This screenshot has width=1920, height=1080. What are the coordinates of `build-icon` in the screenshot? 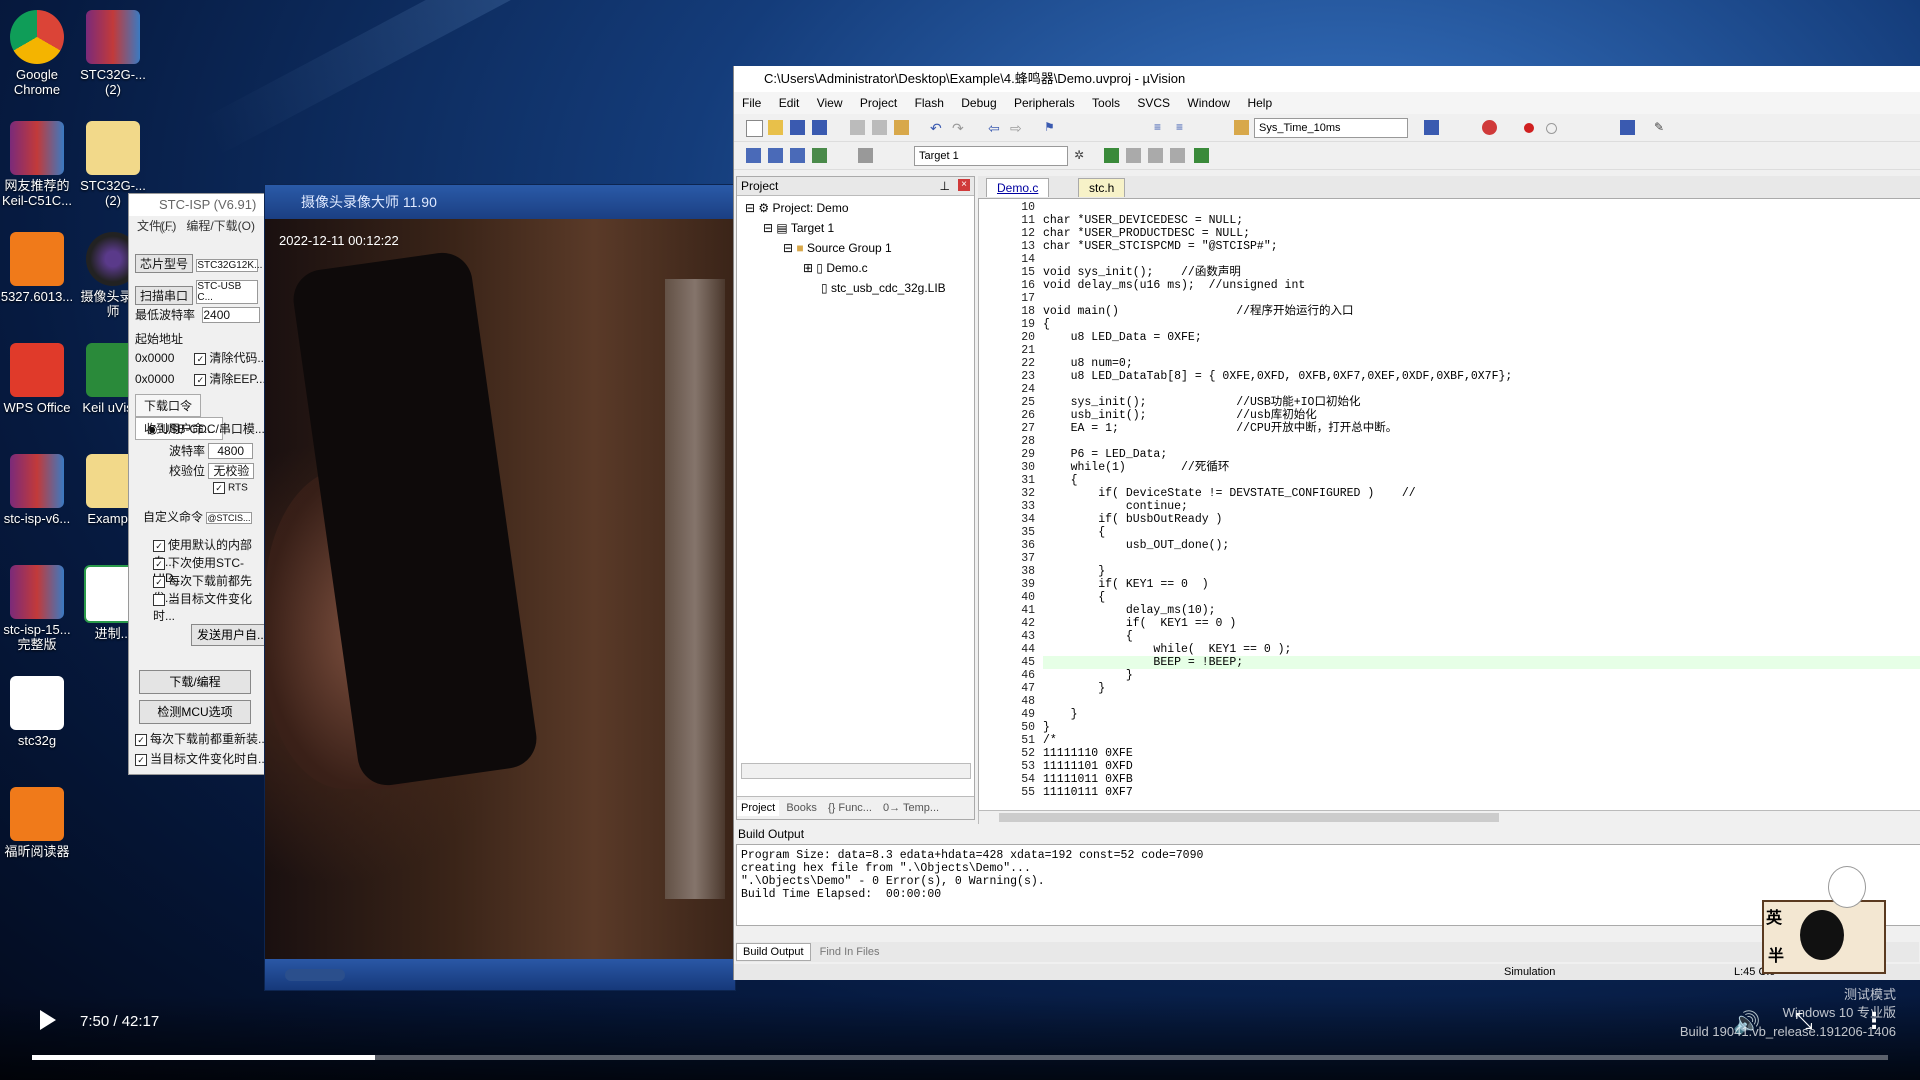 It's located at (775, 155).